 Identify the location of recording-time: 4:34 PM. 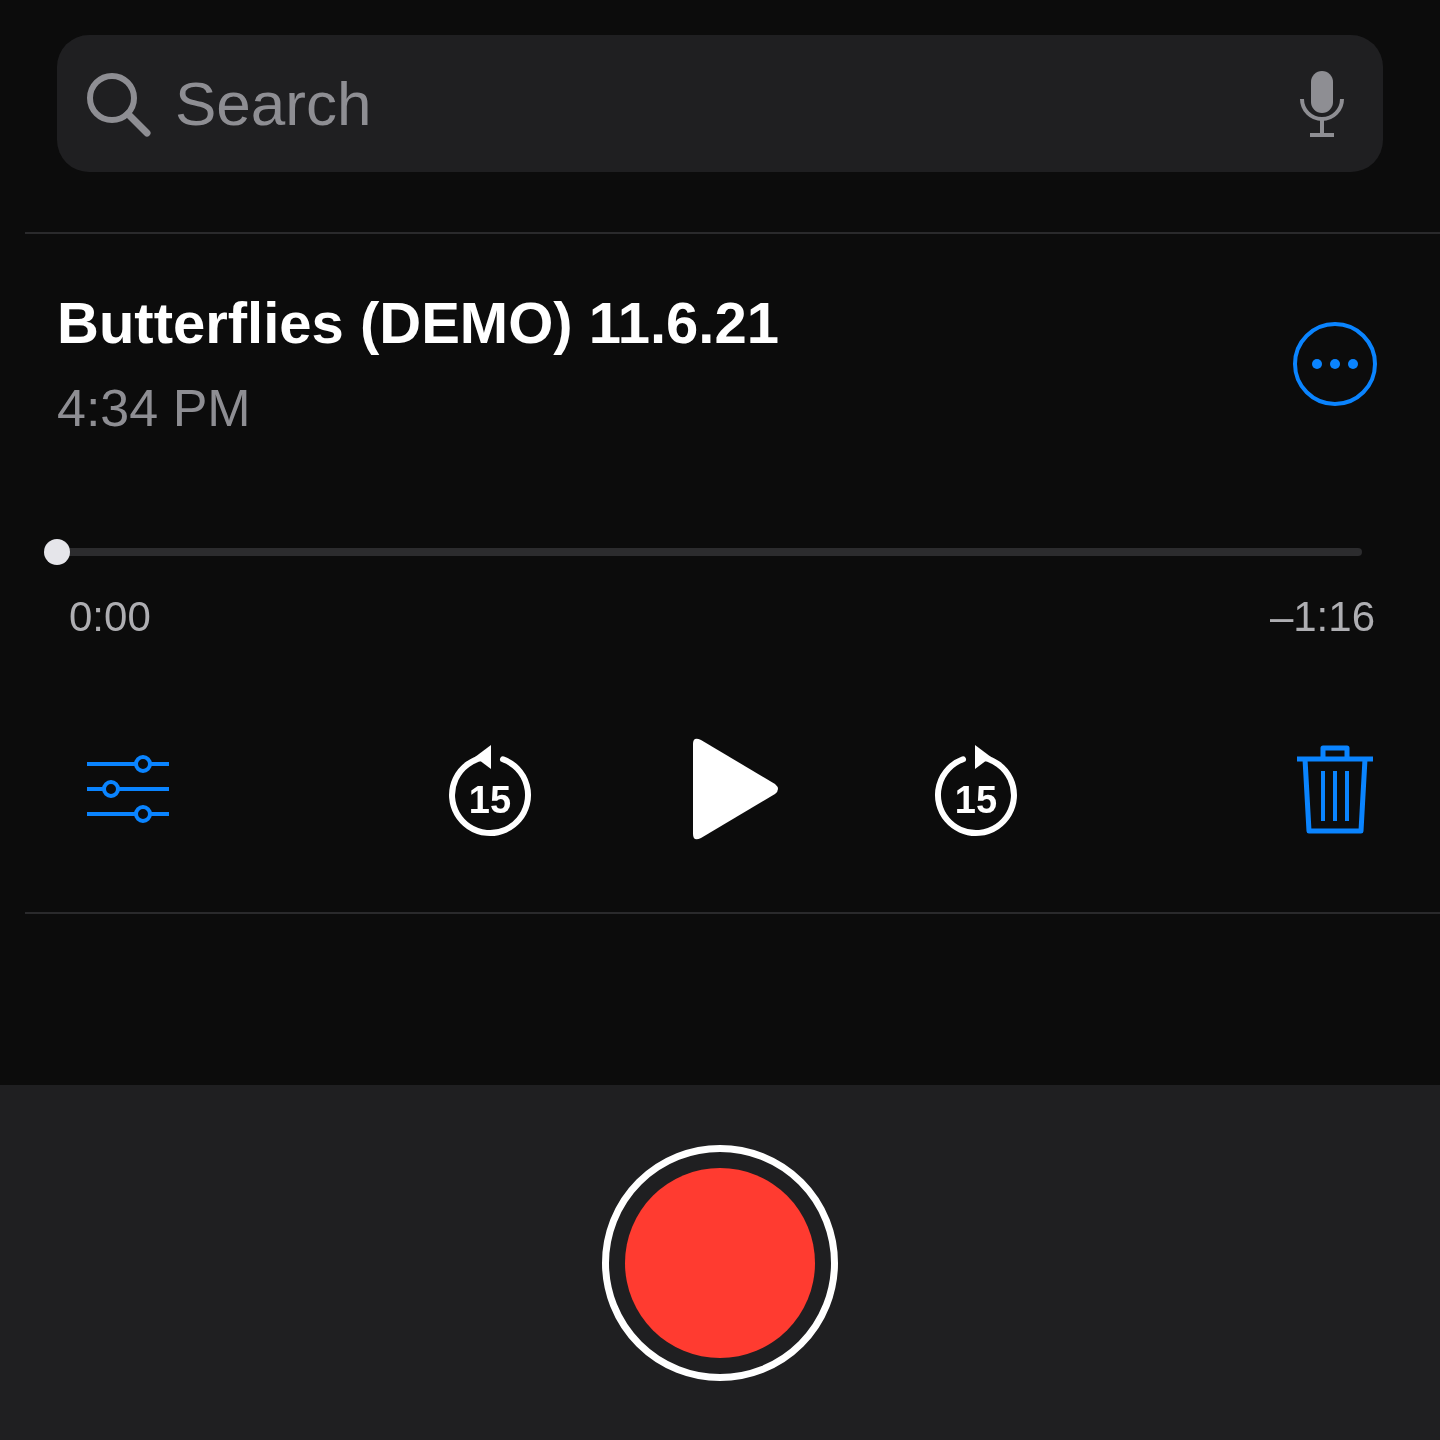
(154, 408).